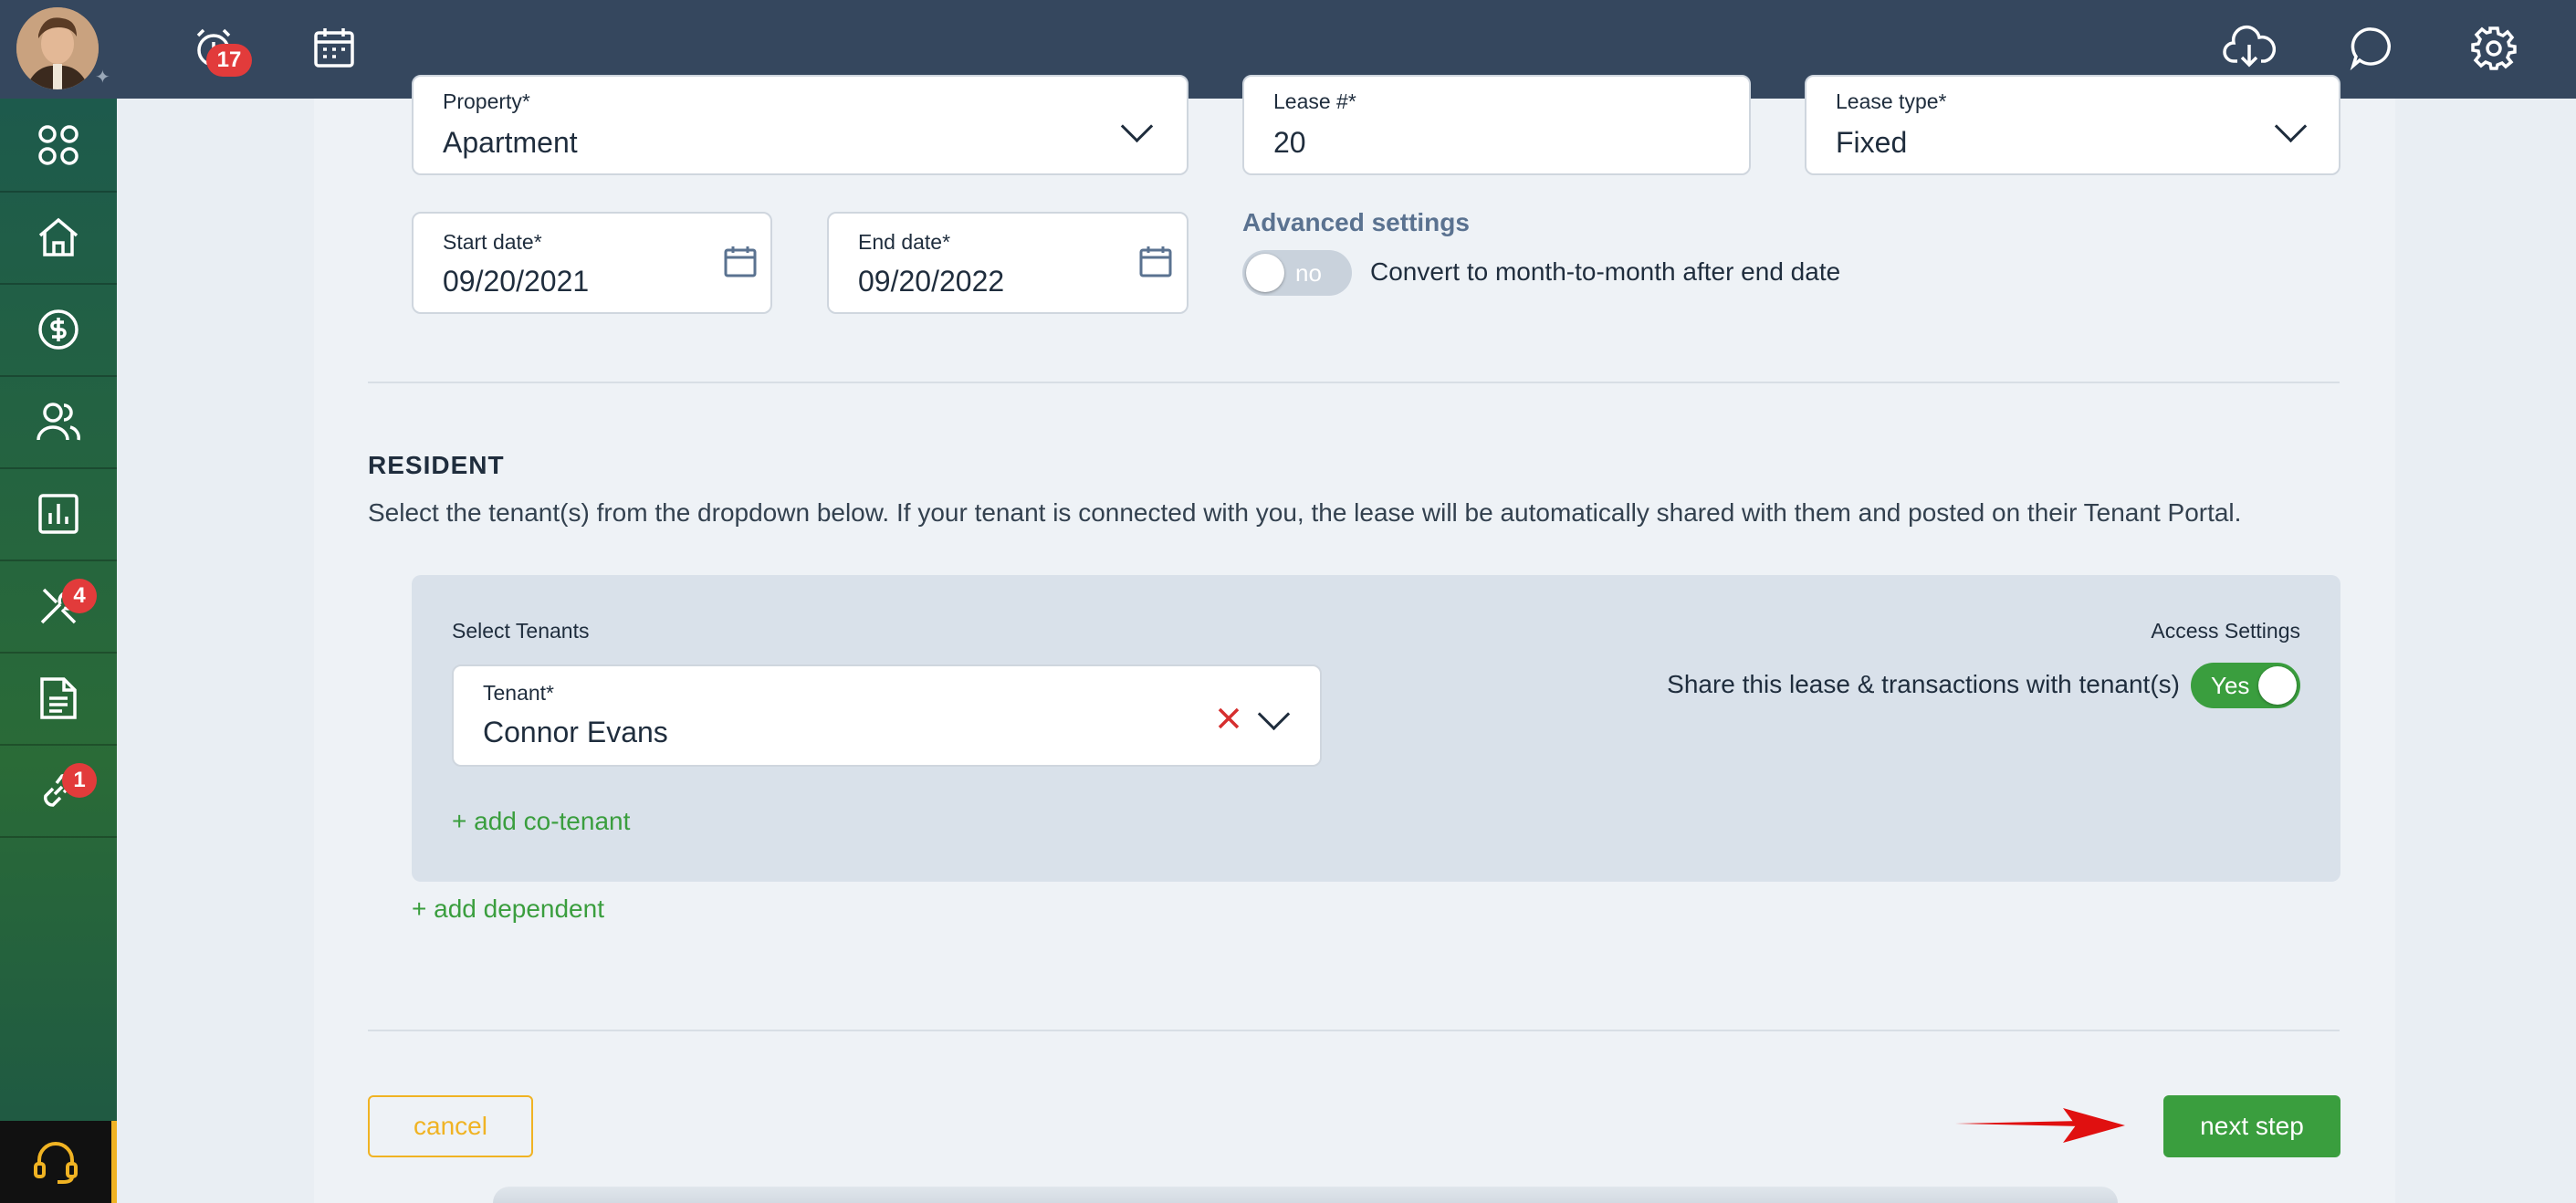 The width and height of the screenshot is (2576, 1203). Describe the element at coordinates (1314, 101) in the screenshot. I see `lease-number-label: Lease #*` at that location.